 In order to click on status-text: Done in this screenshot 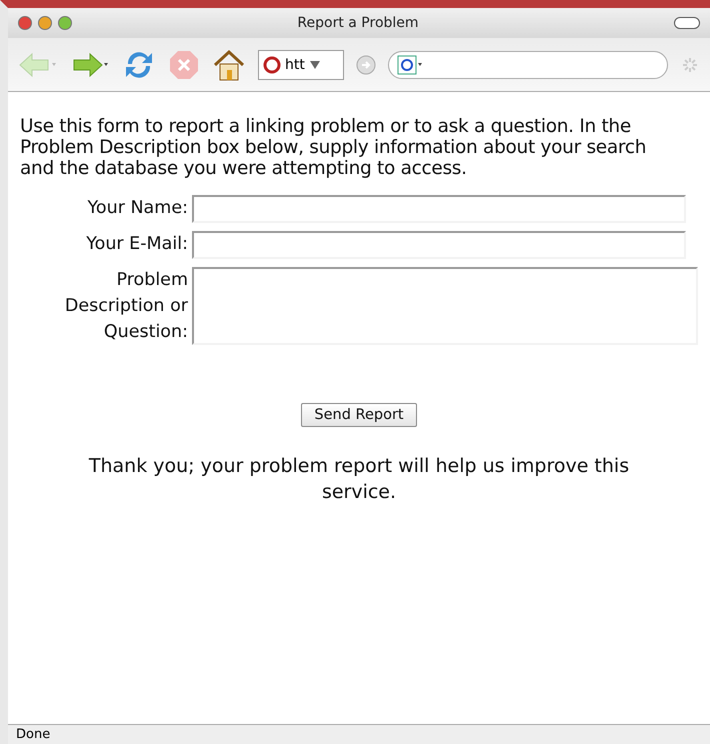, I will do `click(33, 734)`.